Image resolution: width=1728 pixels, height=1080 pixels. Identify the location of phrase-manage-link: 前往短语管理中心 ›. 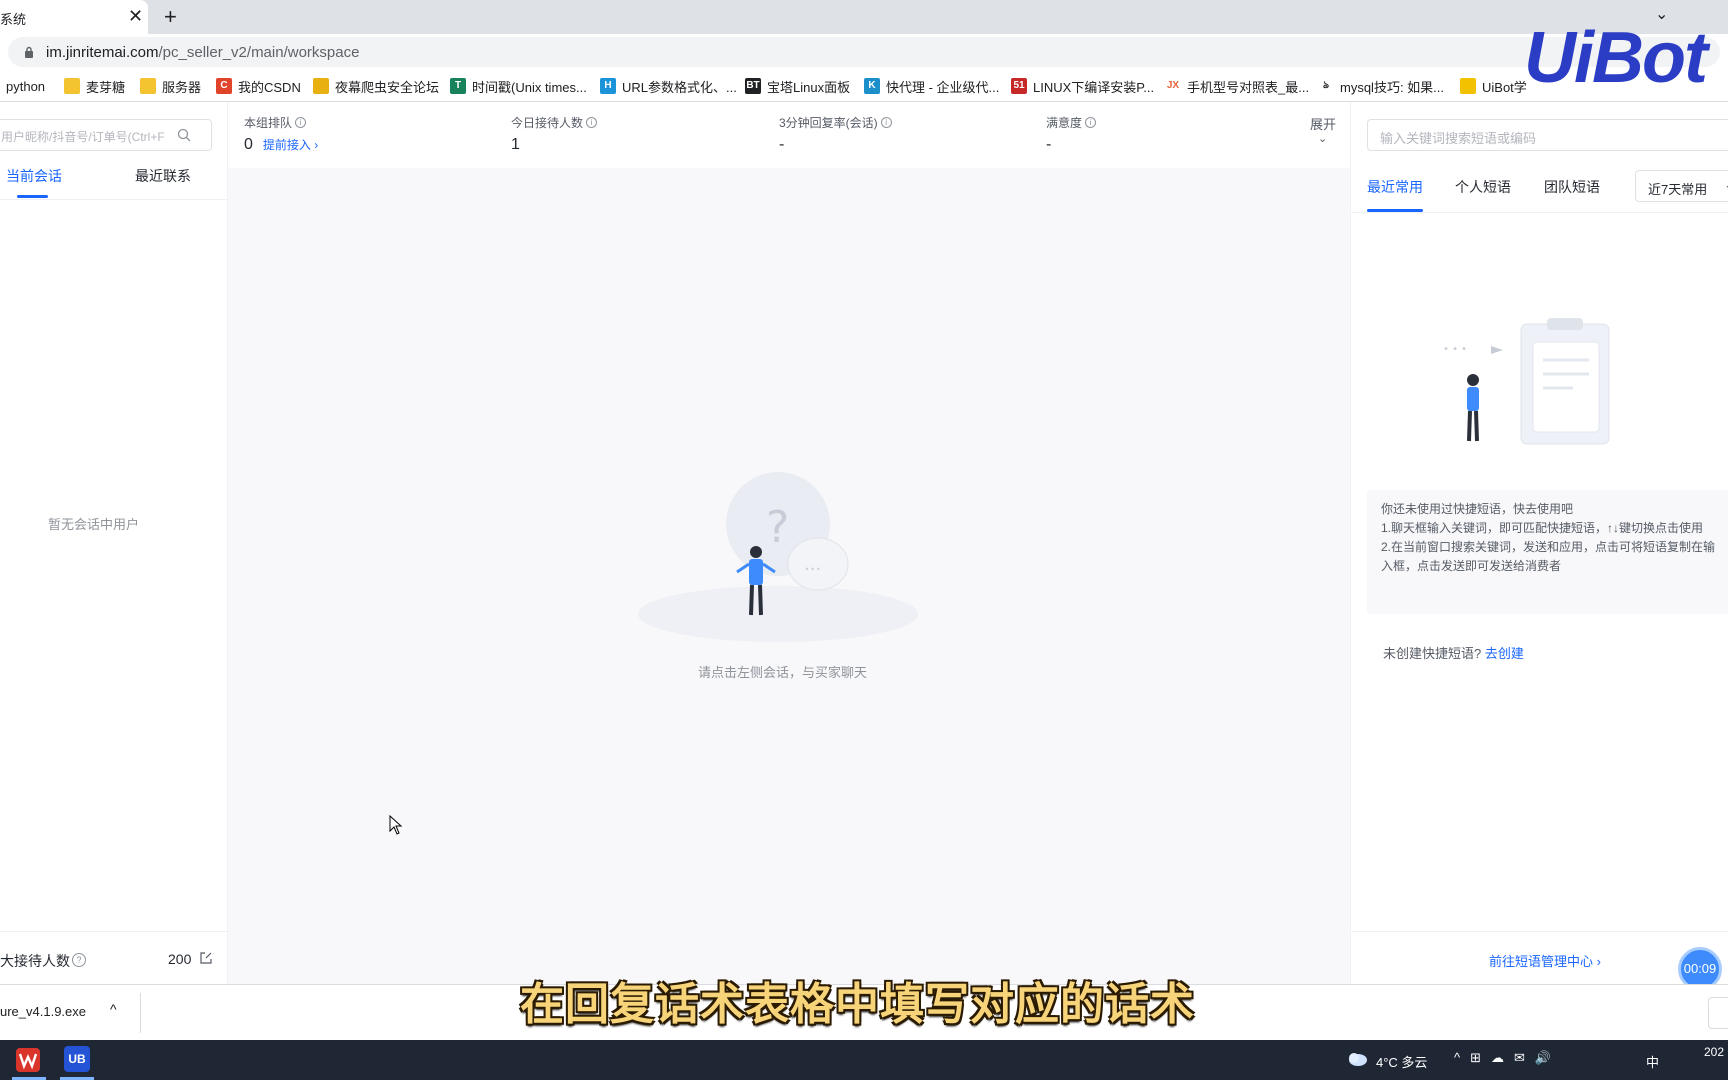
(1545, 960).